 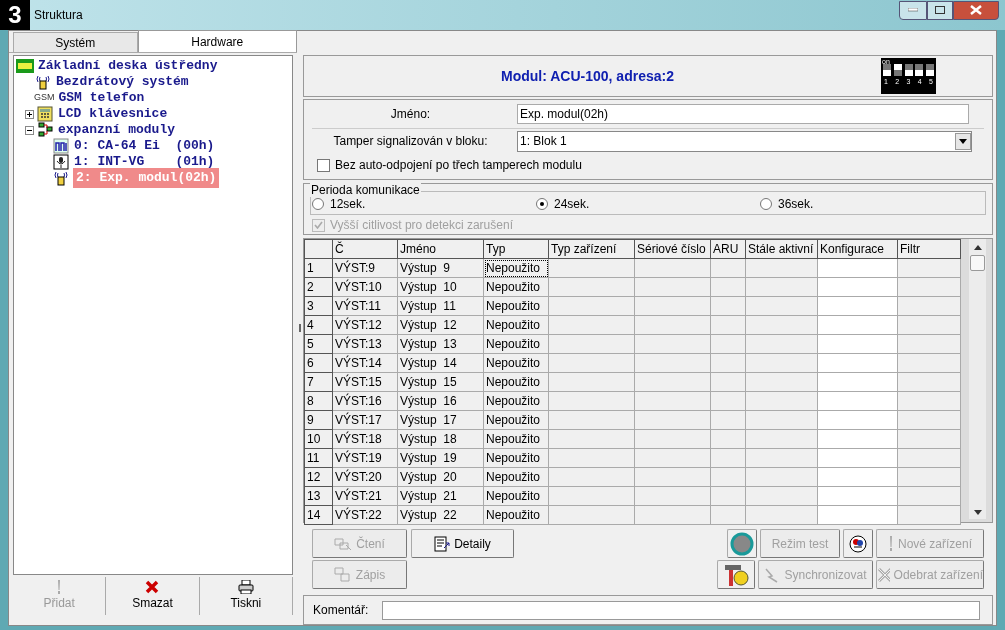 What do you see at coordinates (410, 141) in the screenshot?
I see `field-label: Tamper signalizován v bloku:` at bounding box center [410, 141].